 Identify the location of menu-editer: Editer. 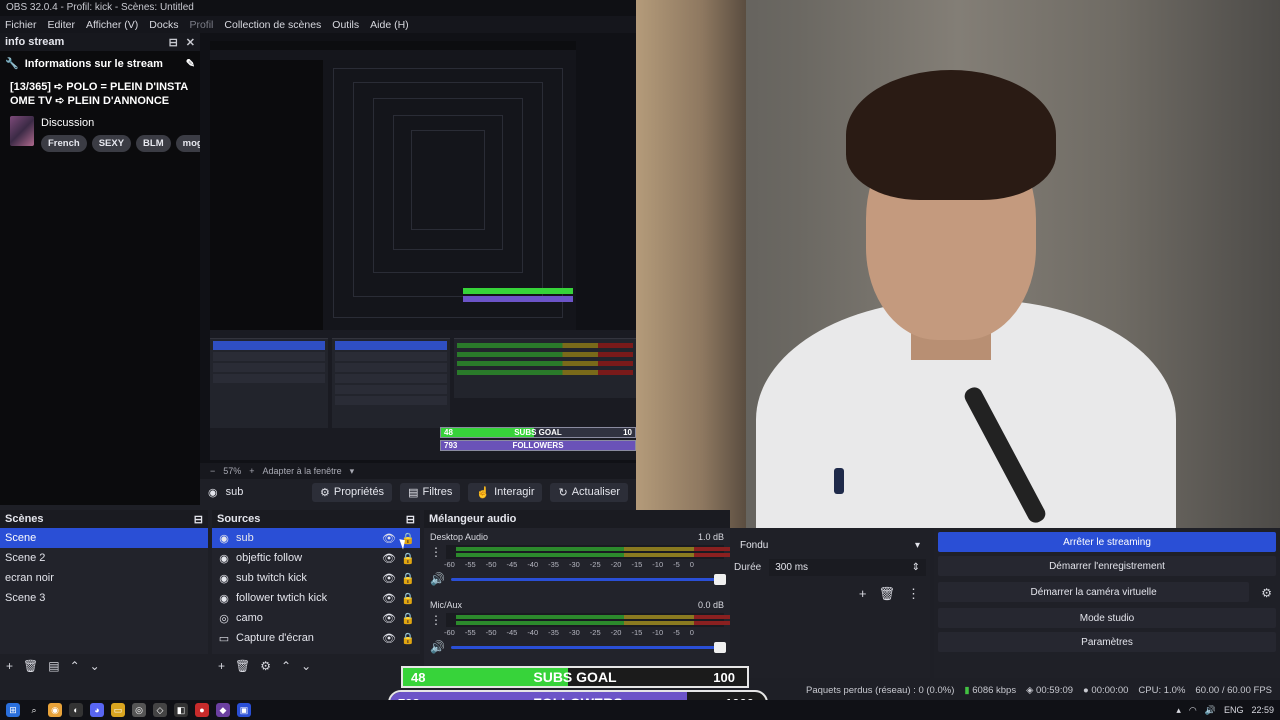
(61, 25).